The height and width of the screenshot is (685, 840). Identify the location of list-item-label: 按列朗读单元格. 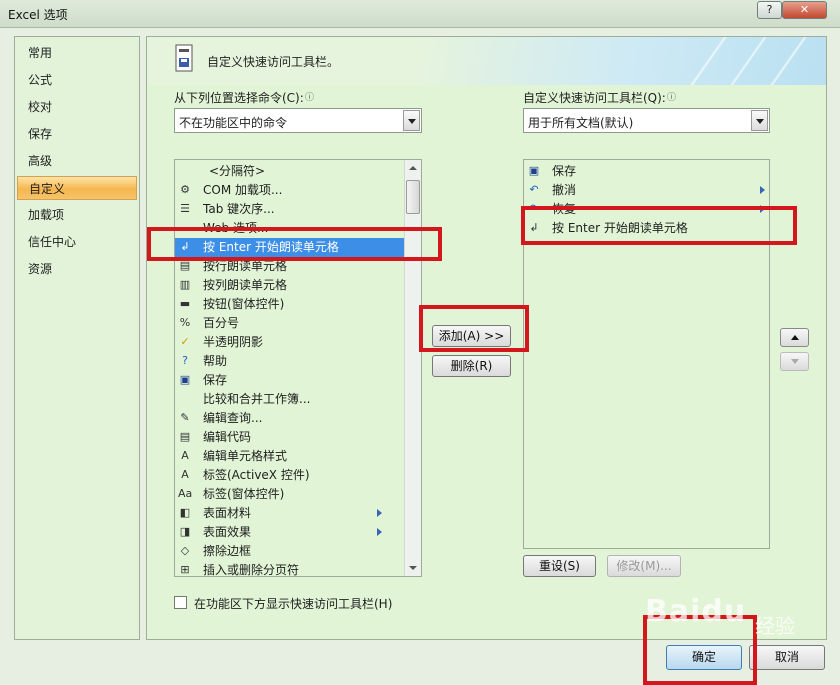
(245, 285).